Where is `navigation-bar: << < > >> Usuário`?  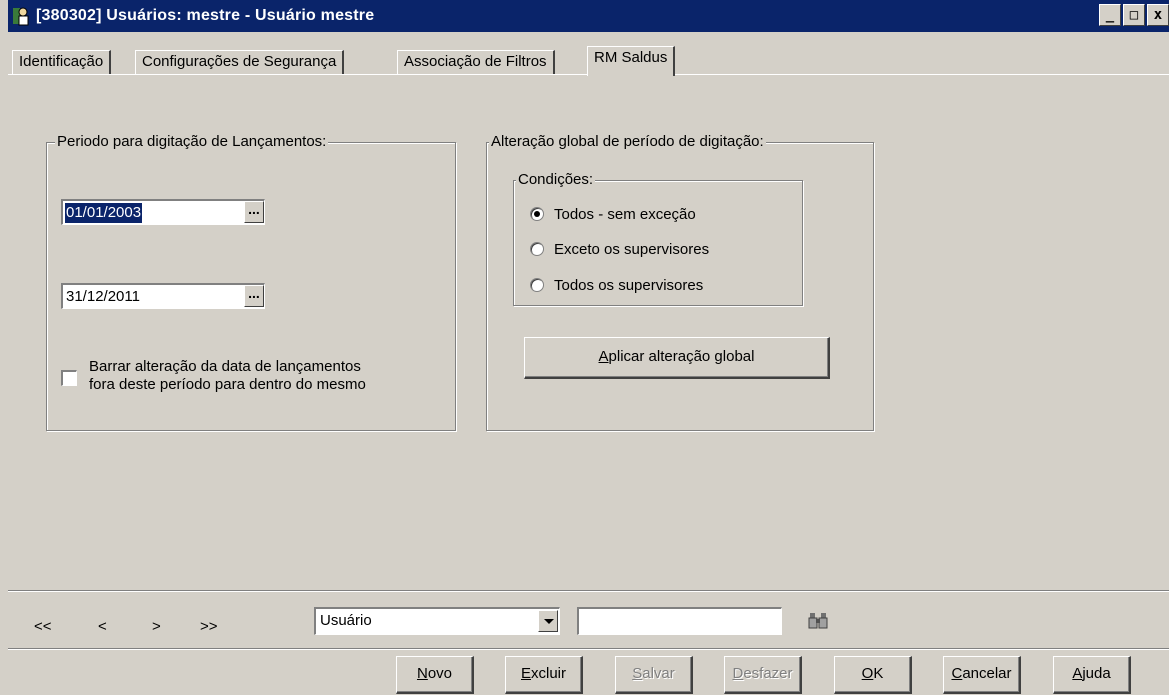
navigation-bar: << < > >> Usuário is located at coordinates (588, 619).